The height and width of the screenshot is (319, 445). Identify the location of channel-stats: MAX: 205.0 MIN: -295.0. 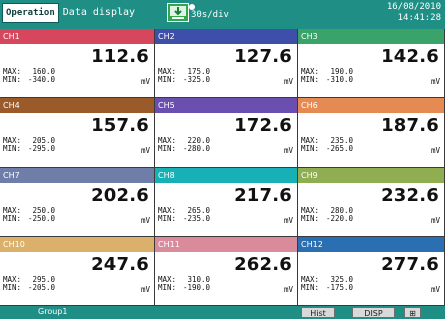
(29, 145).